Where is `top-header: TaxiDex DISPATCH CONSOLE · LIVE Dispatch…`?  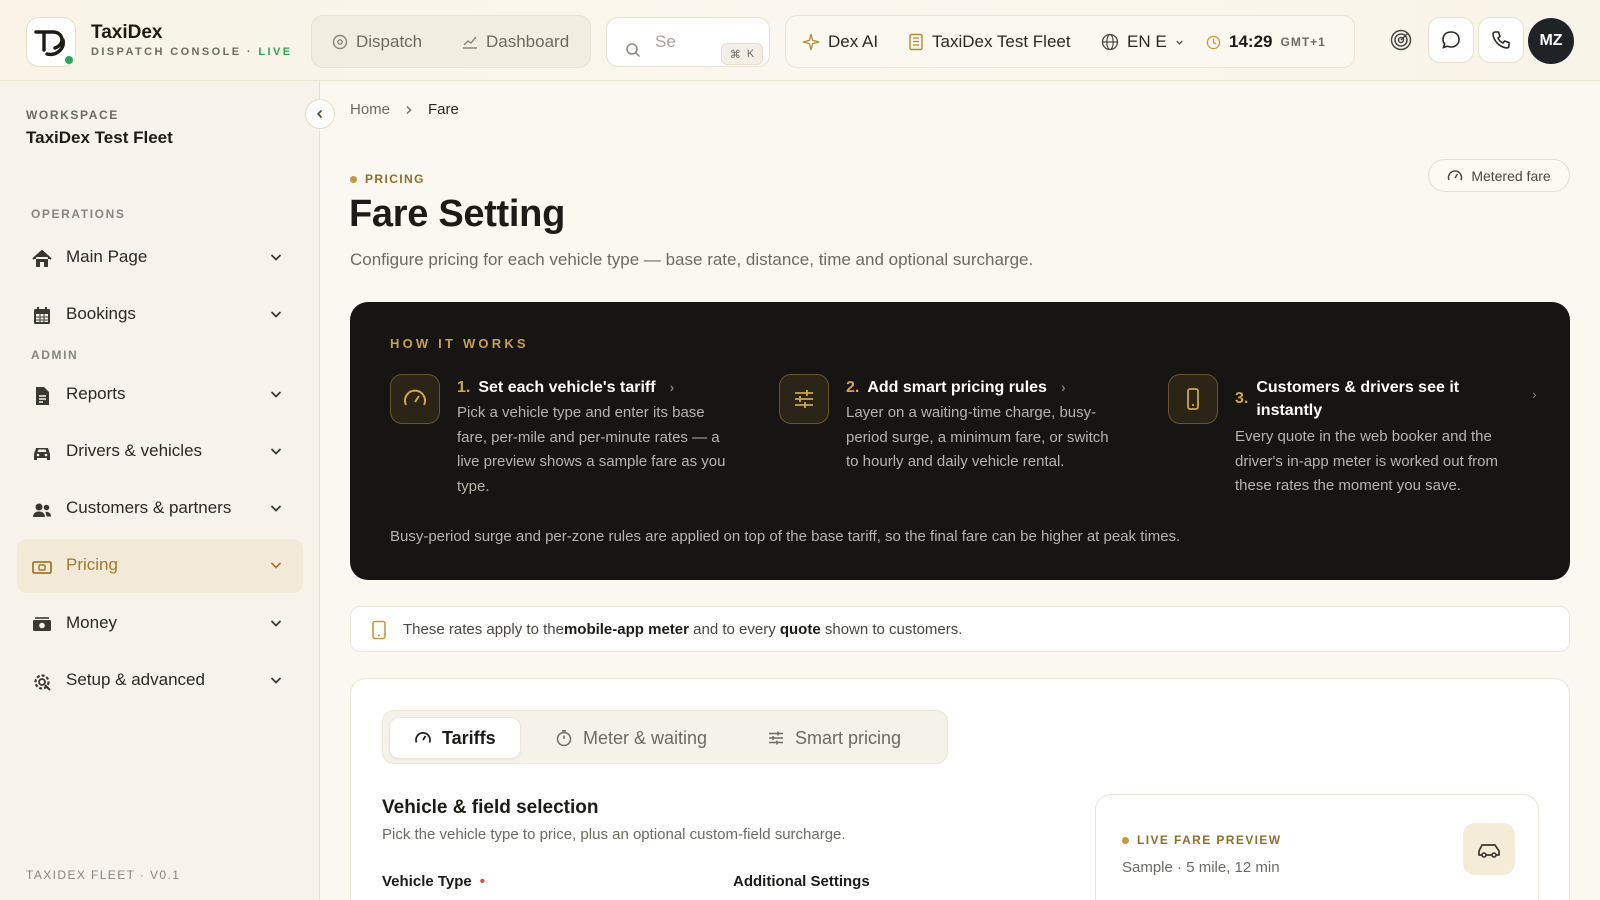 top-header: TaxiDex DISPATCH CONSOLE · LIVE Dispatch… is located at coordinates (800, 40).